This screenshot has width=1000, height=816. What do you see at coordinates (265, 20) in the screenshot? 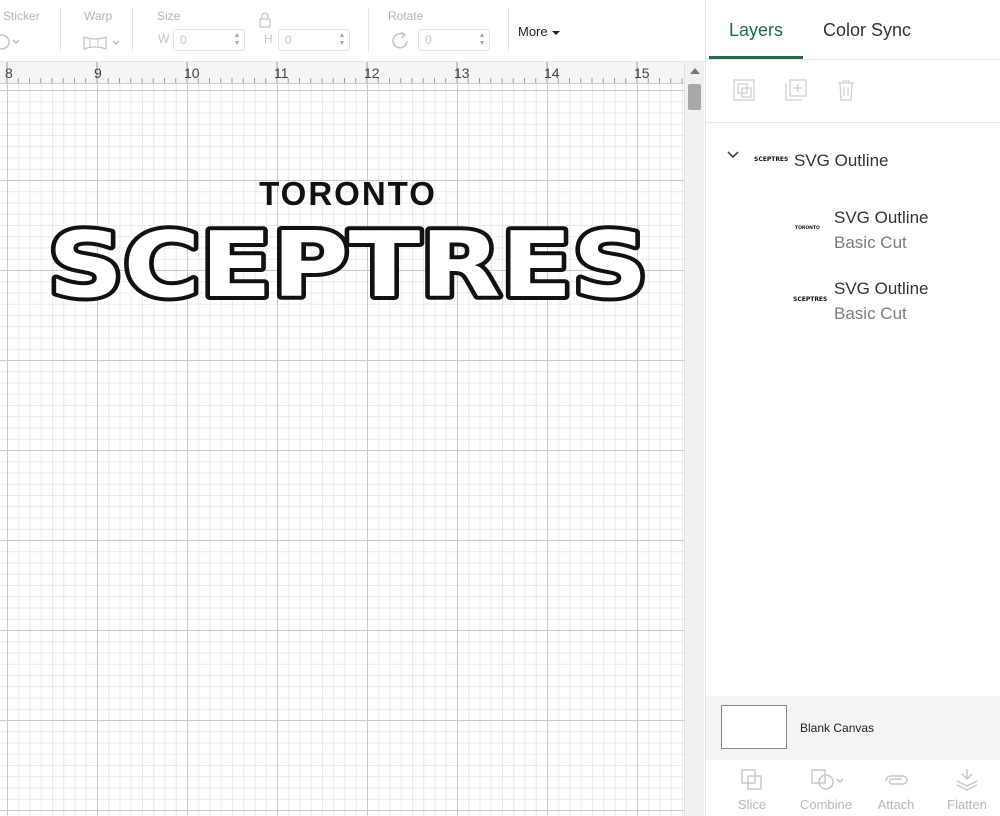
I see `lock-icon` at bounding box center [265, 20].